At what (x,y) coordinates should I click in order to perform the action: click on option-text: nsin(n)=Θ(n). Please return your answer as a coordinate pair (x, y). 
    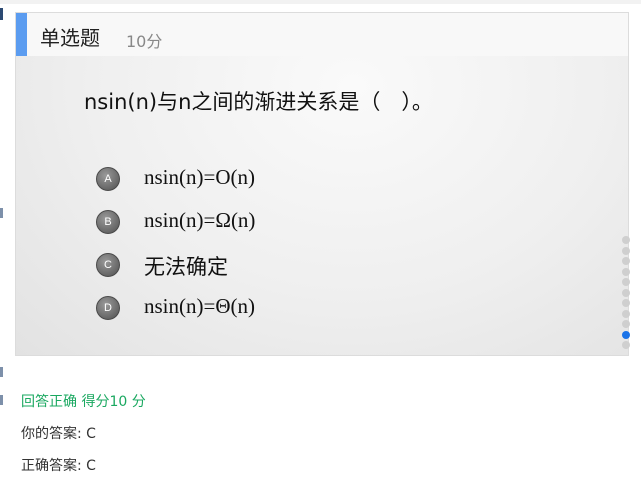
    Looking at the image, I should click on (199, 306).